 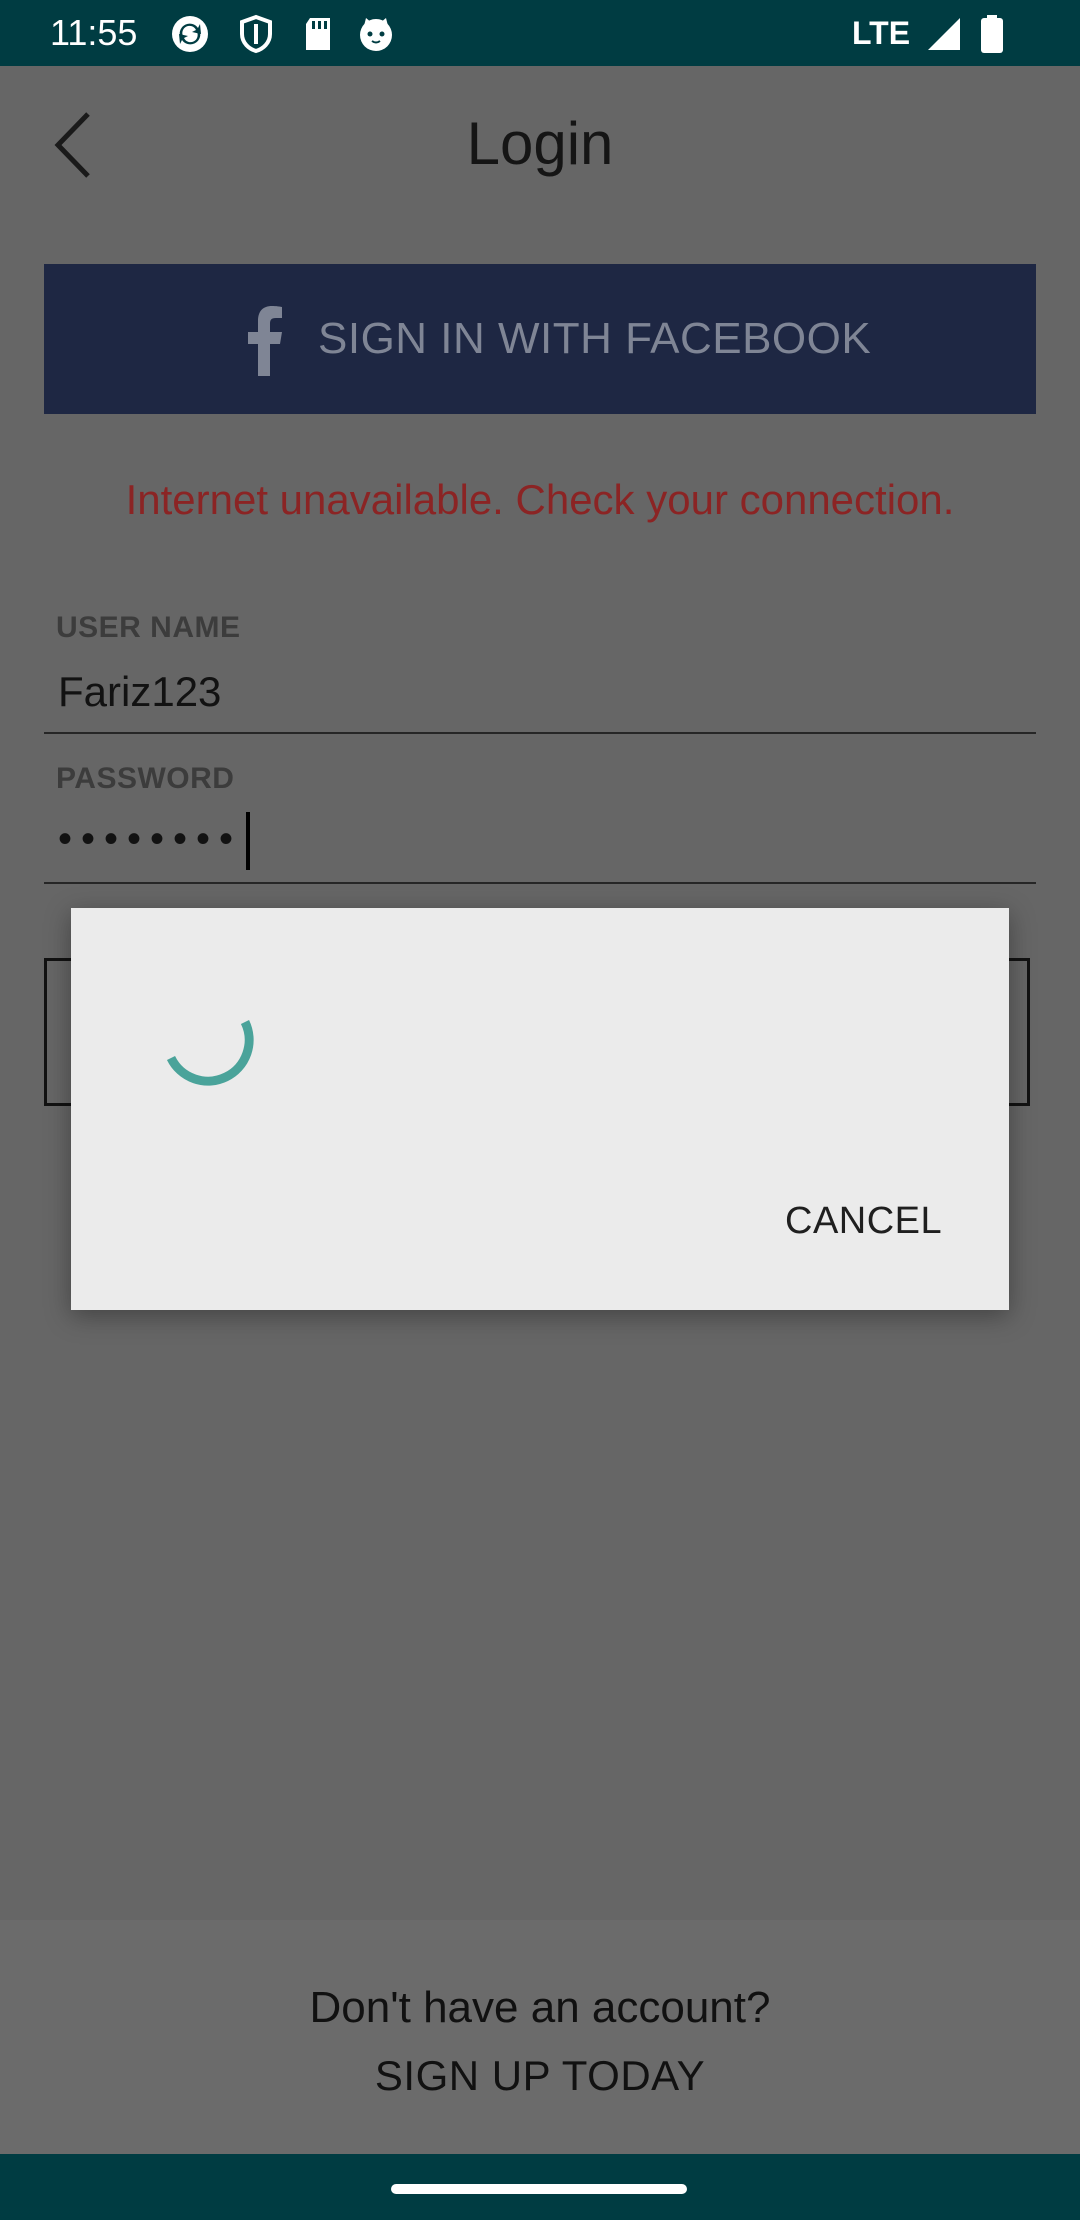 I want to click on battery-icon, so click(x=992, y=34).